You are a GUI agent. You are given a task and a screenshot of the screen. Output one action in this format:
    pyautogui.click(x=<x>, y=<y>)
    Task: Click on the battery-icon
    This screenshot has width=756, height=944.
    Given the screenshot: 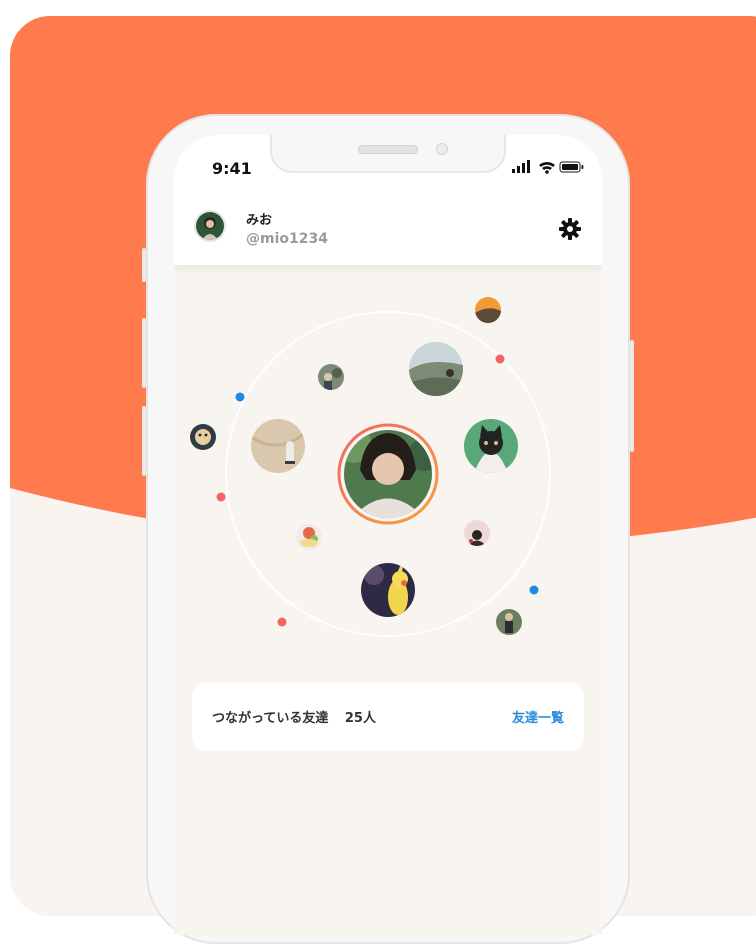 What is the action you would take?
    pyautogui.click(x=571, y=167)
    